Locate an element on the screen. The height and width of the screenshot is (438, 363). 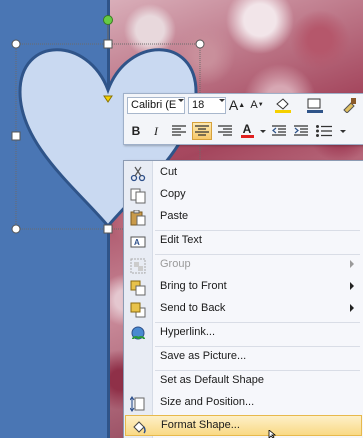
menu-item-cut: Cut is located at coordinates (243, 173).